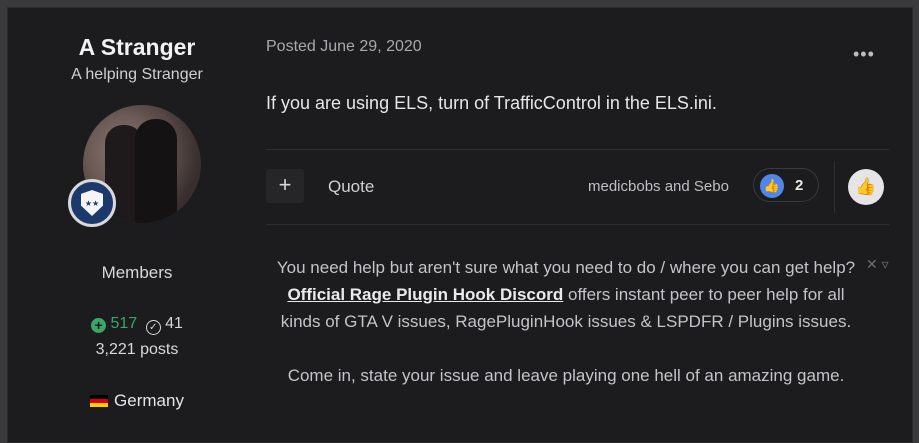 The width and height of the screenshot is (919, 443). I want to click on rank-badge-icon: ★★, so click(92, 203).